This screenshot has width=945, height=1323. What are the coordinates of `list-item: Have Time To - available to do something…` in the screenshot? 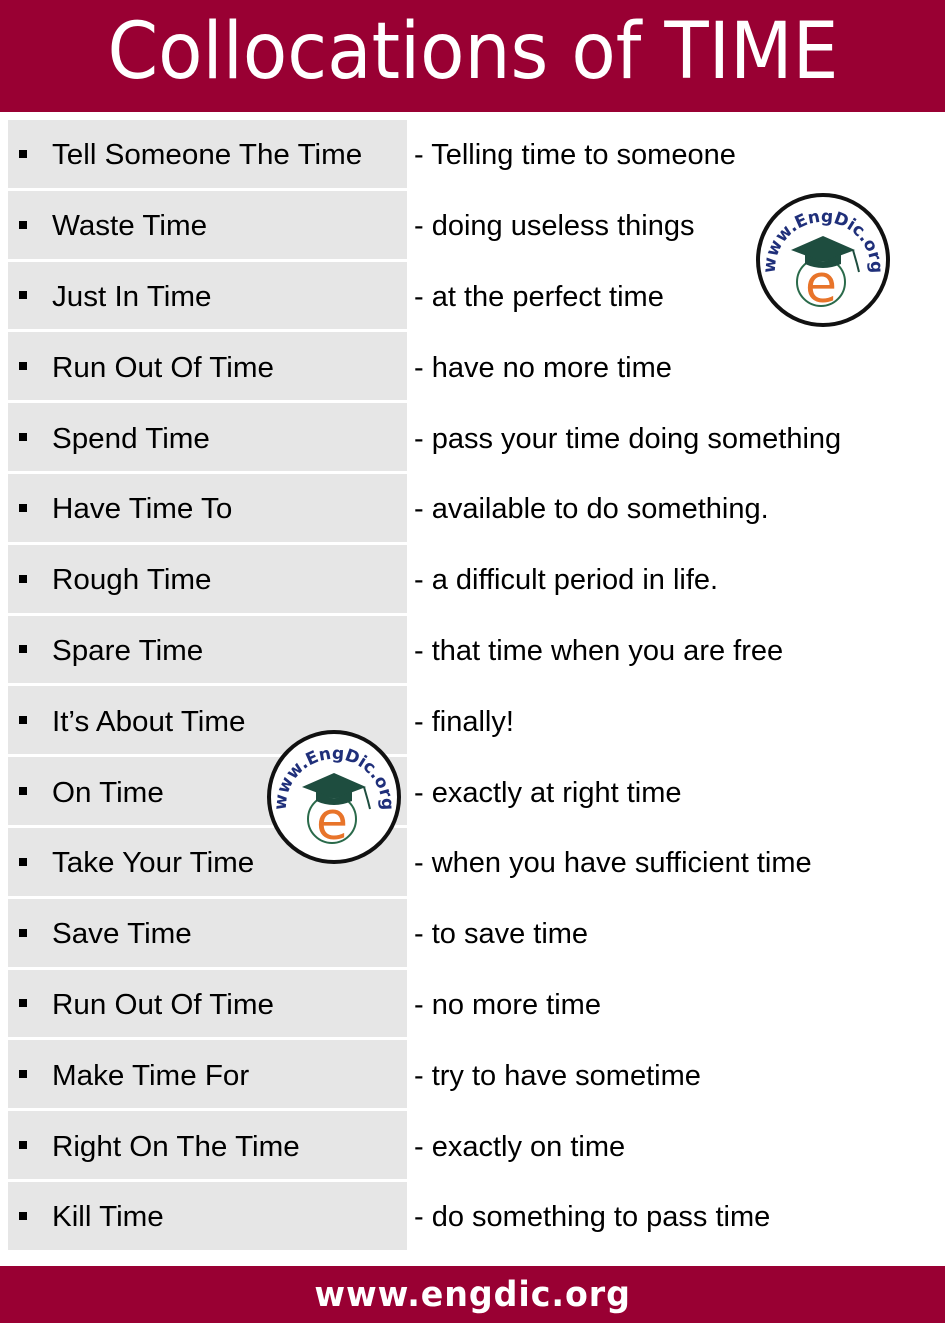 It's located at (472, 509).